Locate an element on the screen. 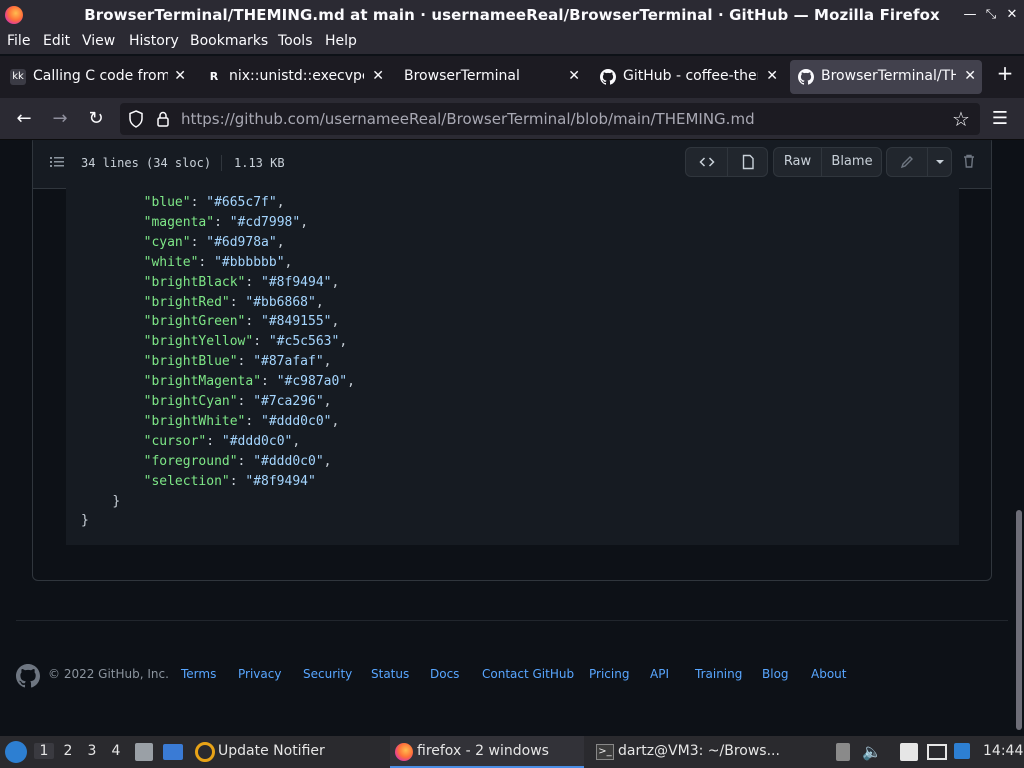  menu-history: History is located at coordinates (154, 41).